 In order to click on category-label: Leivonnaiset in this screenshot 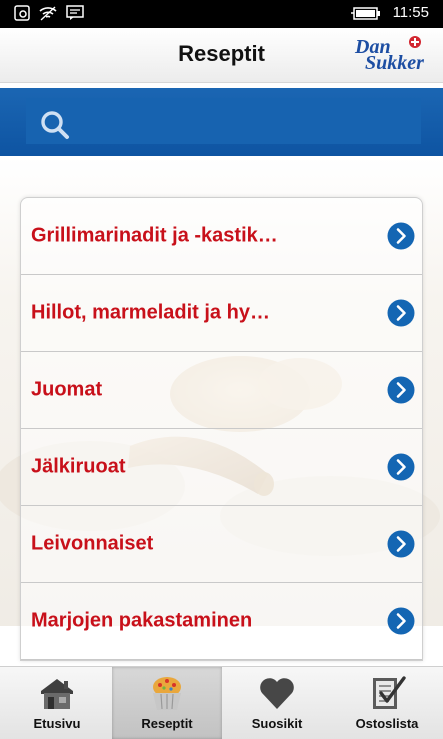, I will do `click(92, 543)`.